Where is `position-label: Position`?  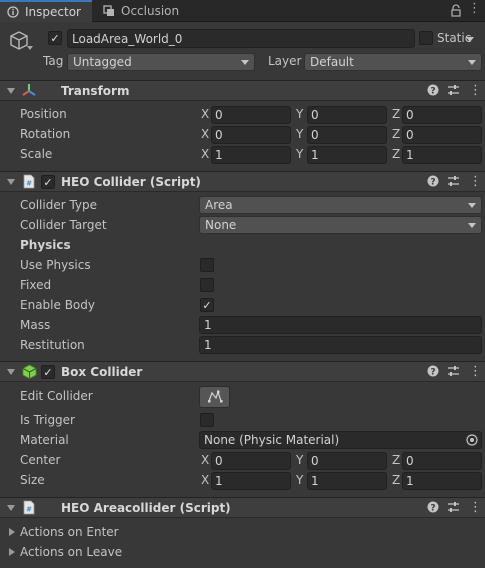 position-label: Position is located at coordinates (43, 114).